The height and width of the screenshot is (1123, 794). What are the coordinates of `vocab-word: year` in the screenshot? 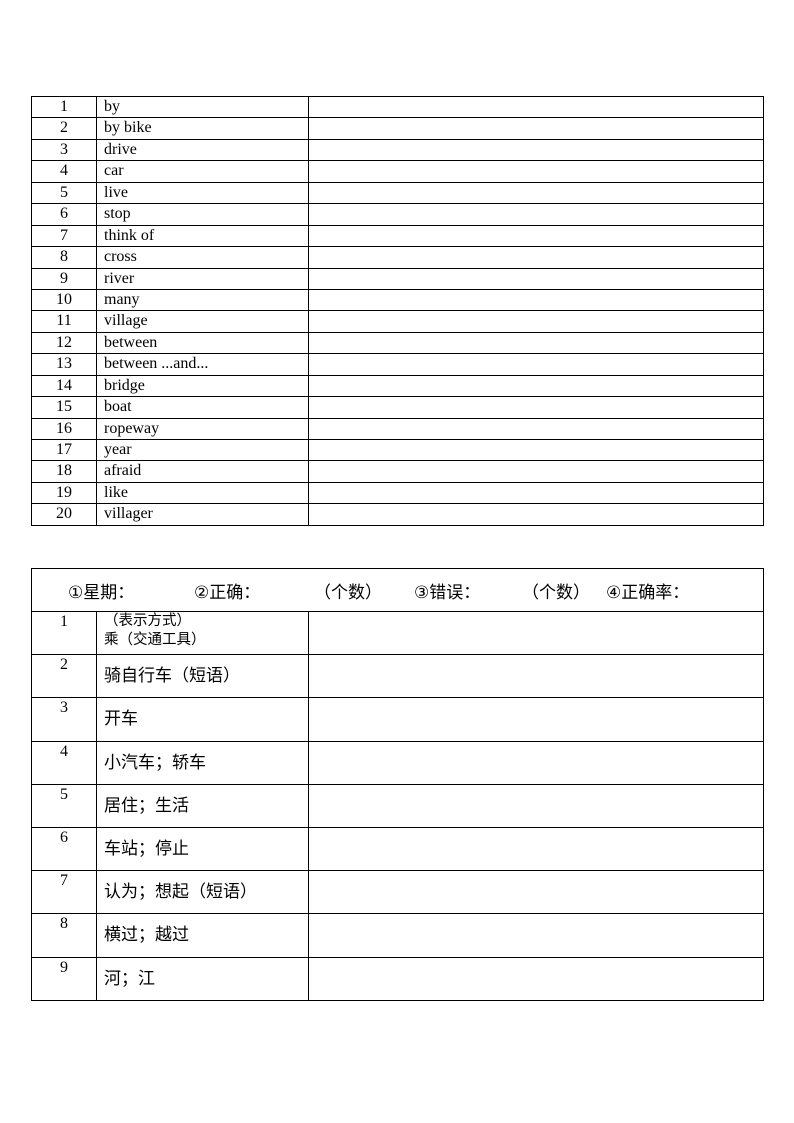 It's located at (202, 450).